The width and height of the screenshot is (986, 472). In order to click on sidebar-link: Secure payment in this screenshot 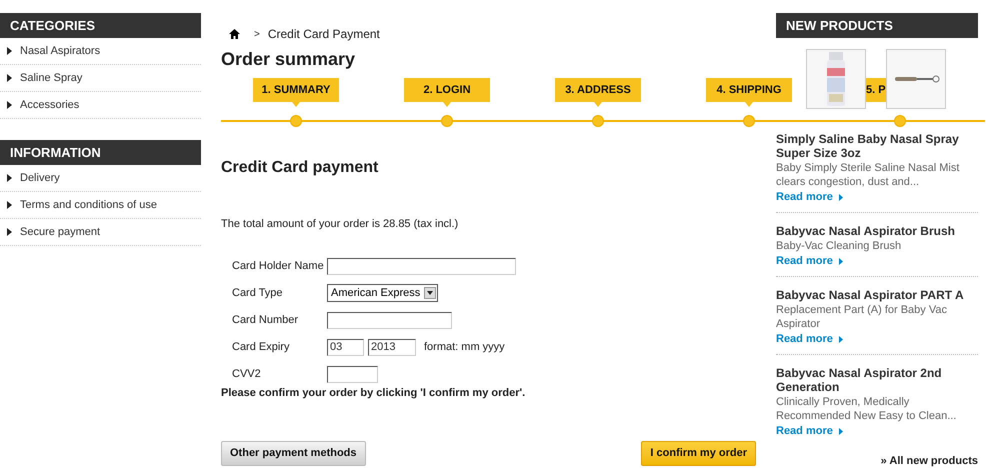, I will do `click(60, 232)`.